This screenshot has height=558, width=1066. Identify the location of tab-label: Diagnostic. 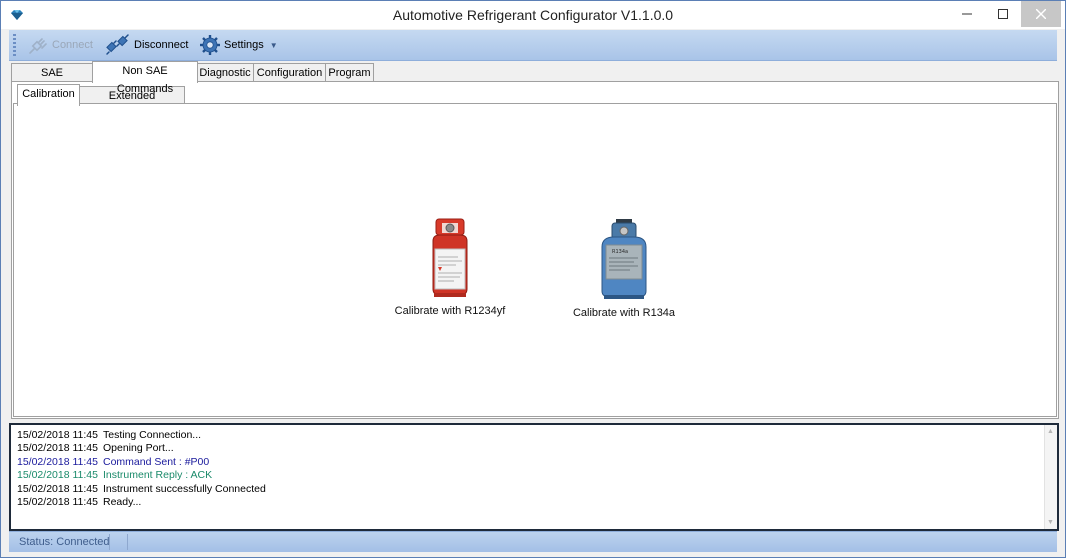
(225, 73).